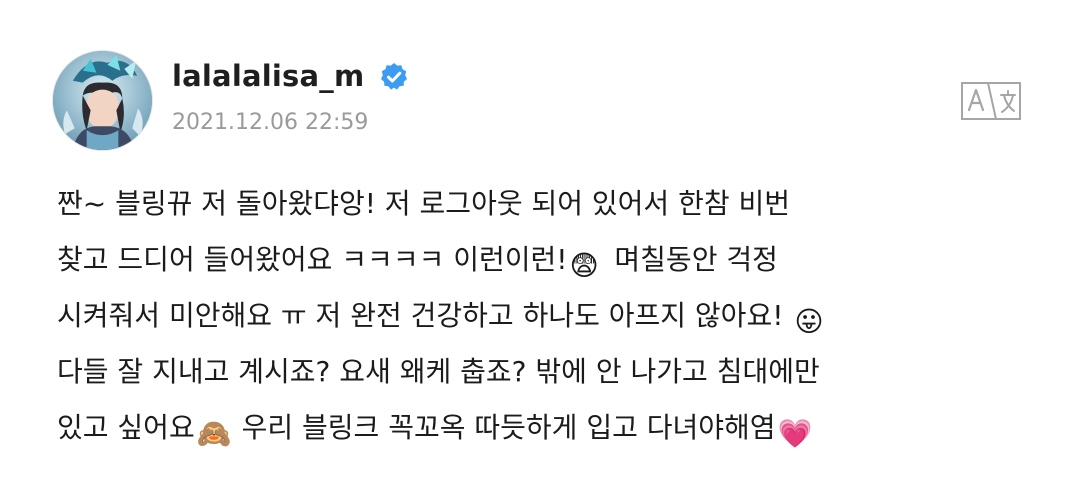 This screenshot has width=1070, height=478. Describe the element at coordinates (795, 433) in the screenshot. I see `growing-heart-emoji-icon: 💗` at that location.